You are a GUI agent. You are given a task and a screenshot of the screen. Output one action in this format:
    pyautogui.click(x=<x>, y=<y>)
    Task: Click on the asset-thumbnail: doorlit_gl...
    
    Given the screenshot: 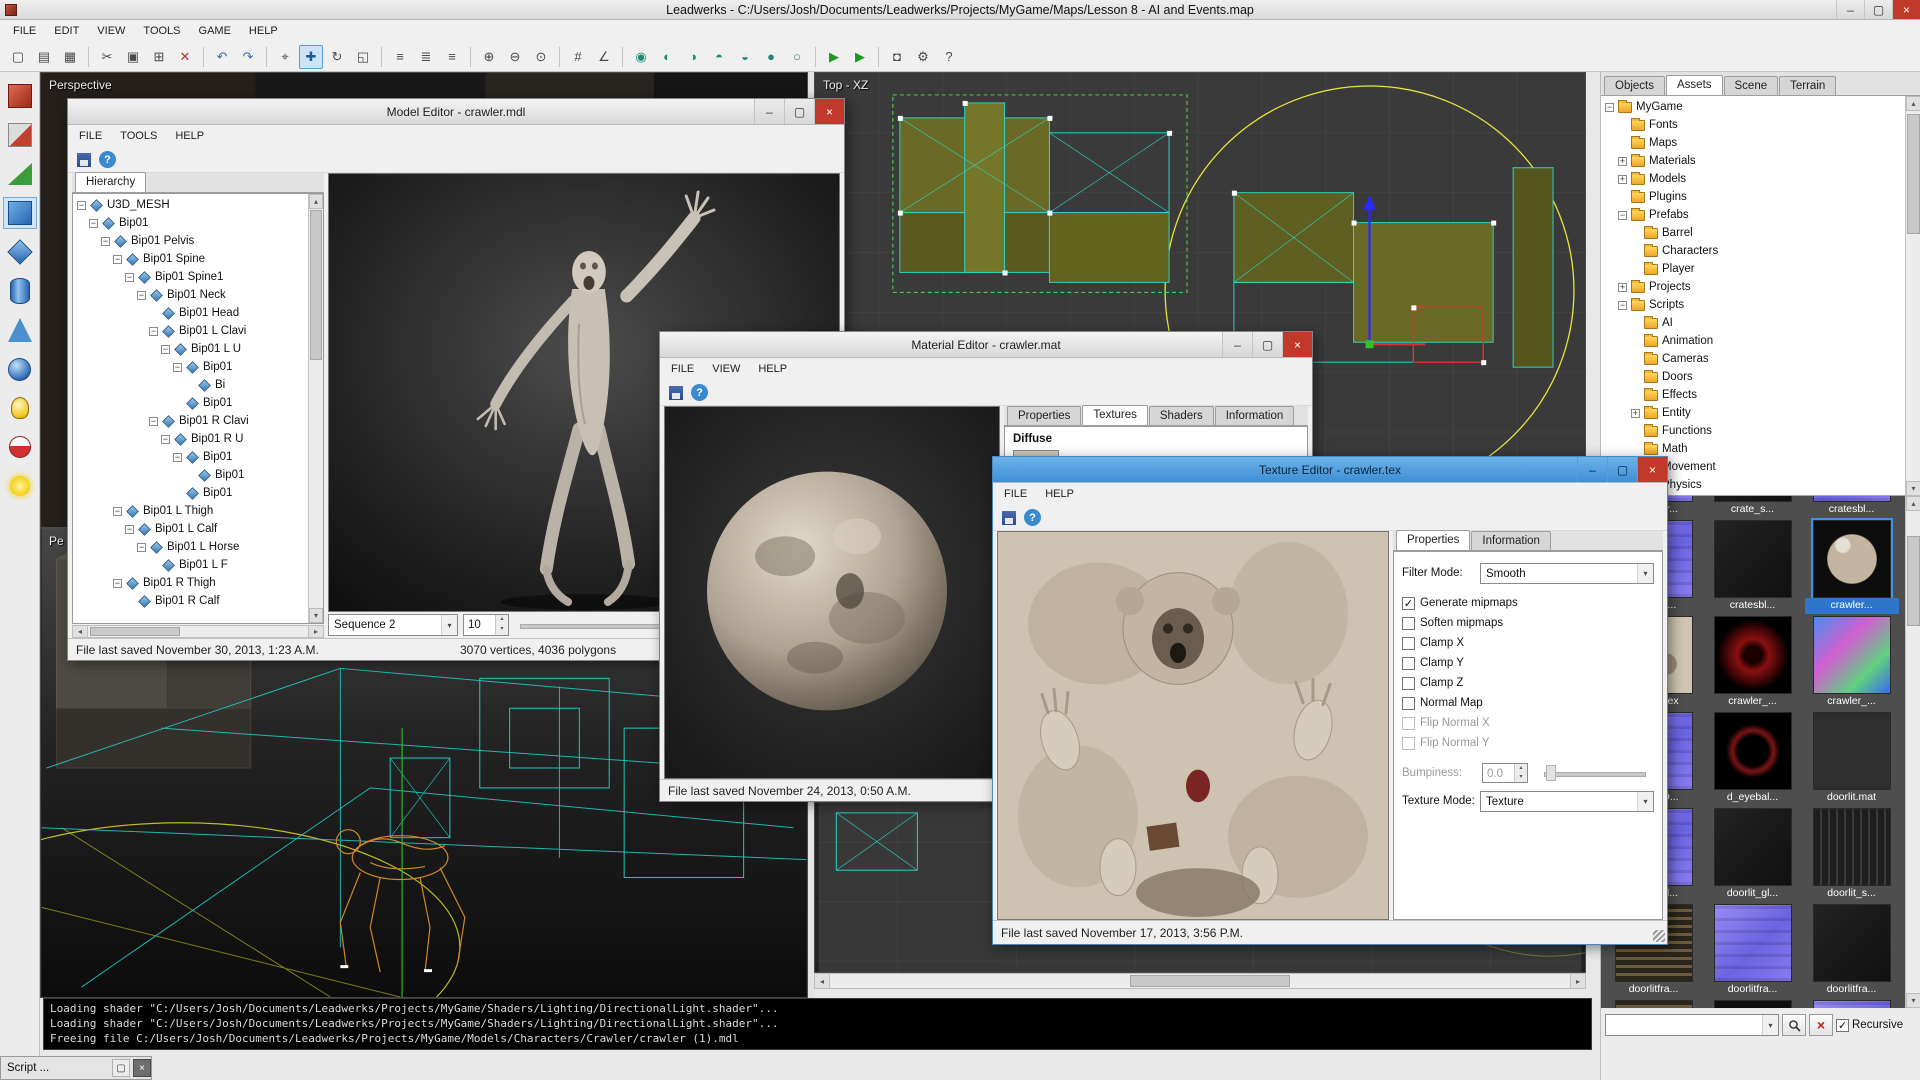 What is the action you would take?
    pyautogui.click(x=1752, y=854)
    